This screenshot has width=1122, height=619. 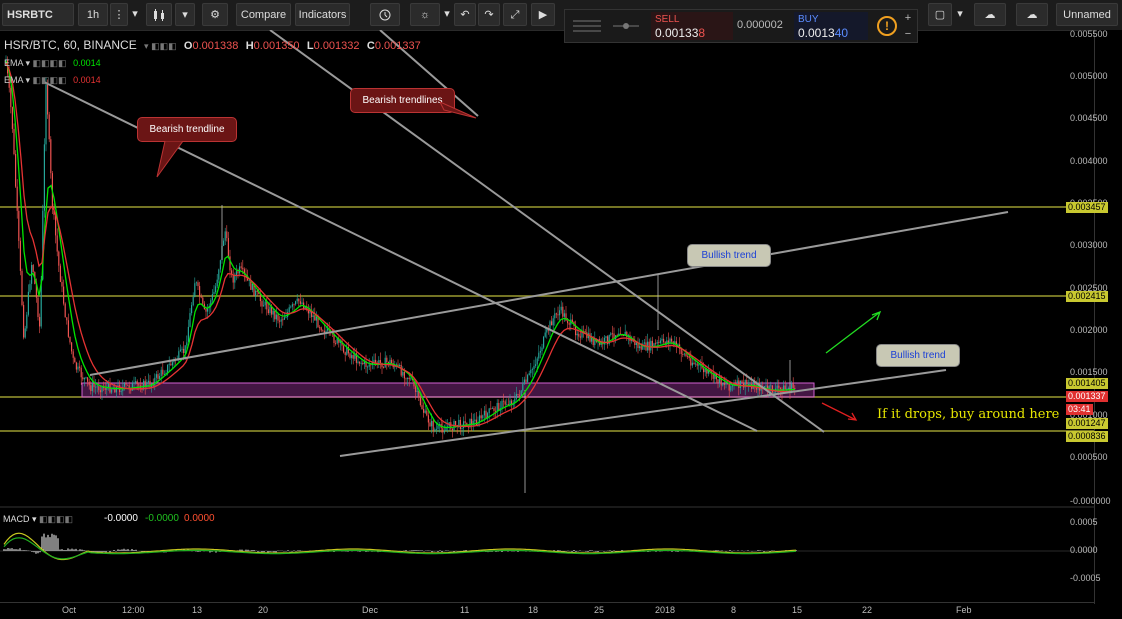 What do you see at coordinates (263, 14) in the screenshot?
I see `compare-button: Compare` at bounding box center [263, 14].